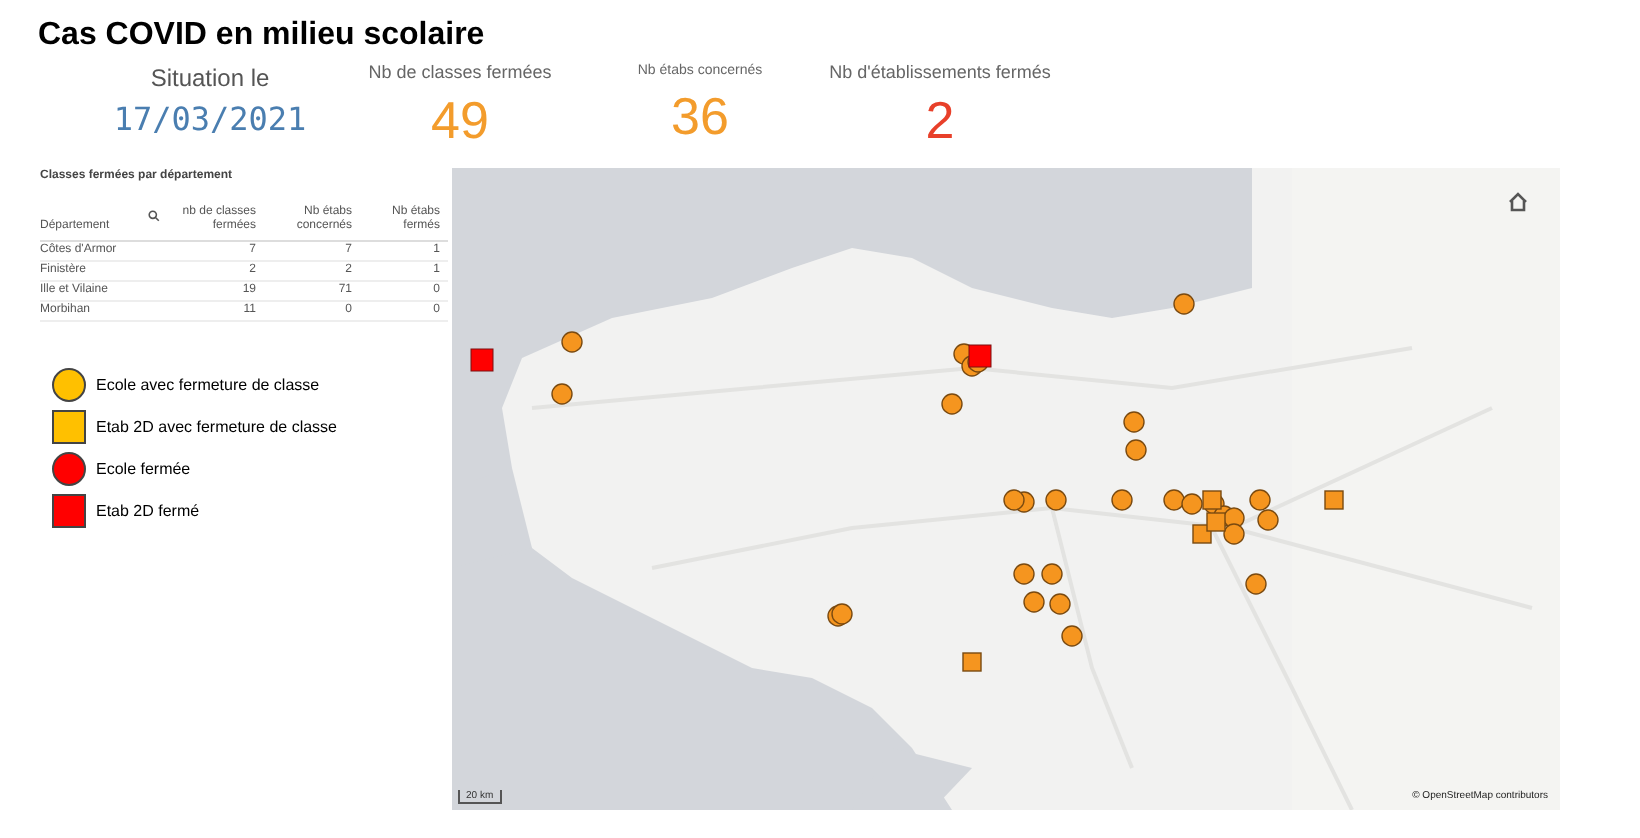 The image size is (1640, 838). Describe the element at coordinates (460, 119) in the screenshot. I see `kpi-value: 49` at that location.